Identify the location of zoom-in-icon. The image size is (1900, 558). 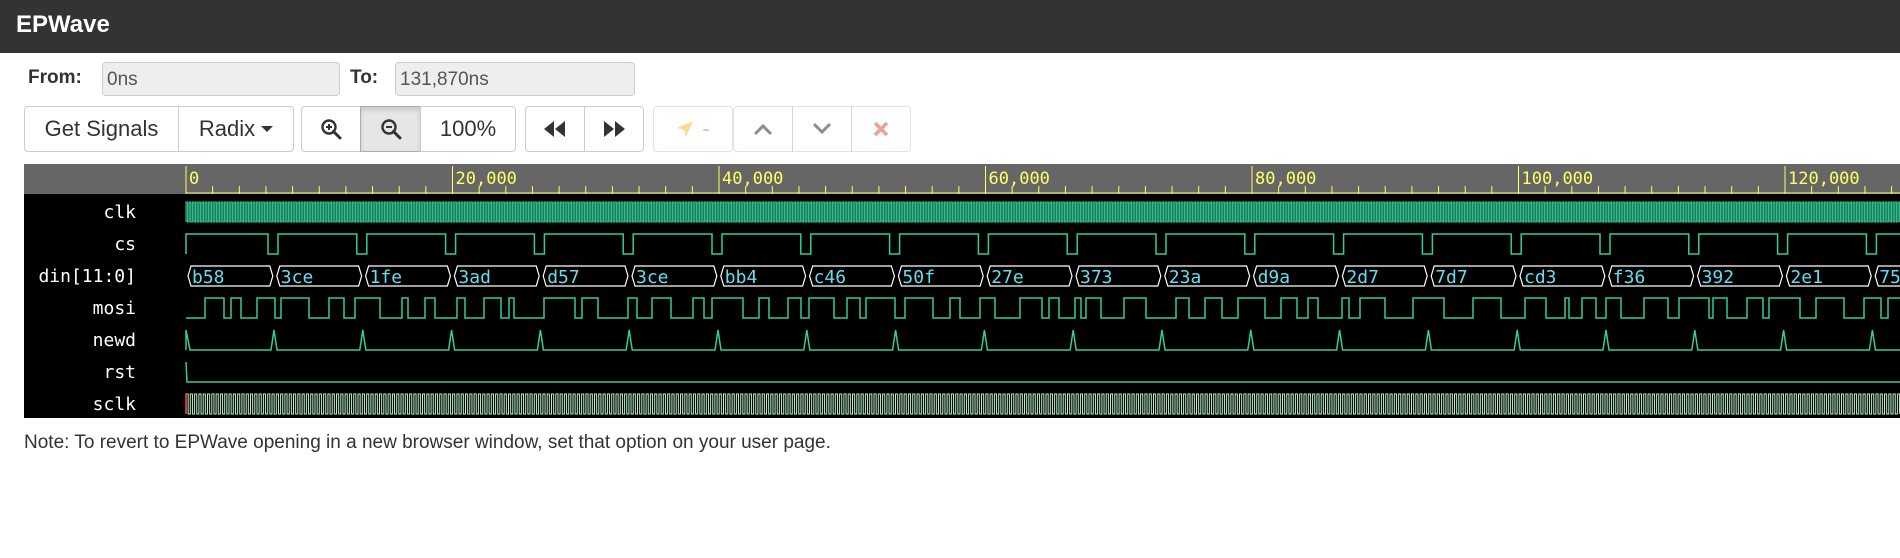
(331, 129).